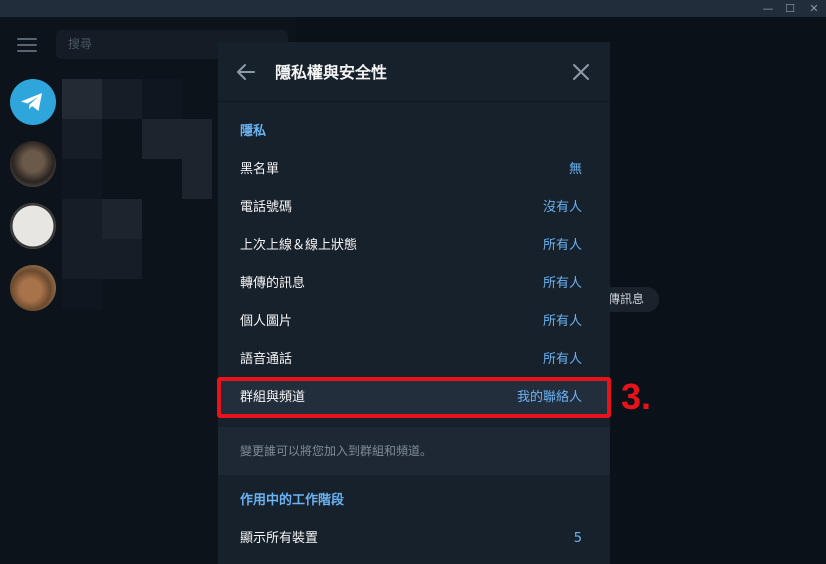  What do you see at coordinates (413, 8) in the screenshot?
I see `window-titlebar: — ☐ ✕` at bounding box center [413, 8].